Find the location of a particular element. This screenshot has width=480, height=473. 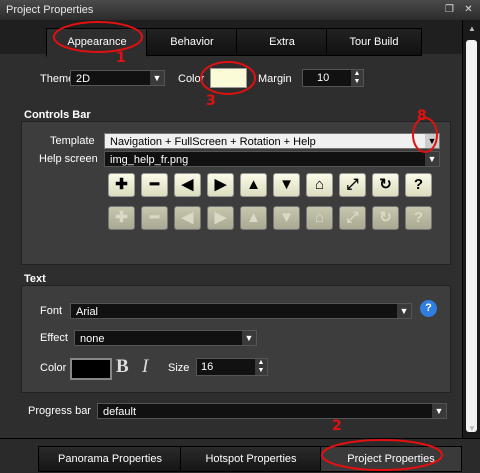

annotation-circle-appearance is located at coordinates (98, 37).